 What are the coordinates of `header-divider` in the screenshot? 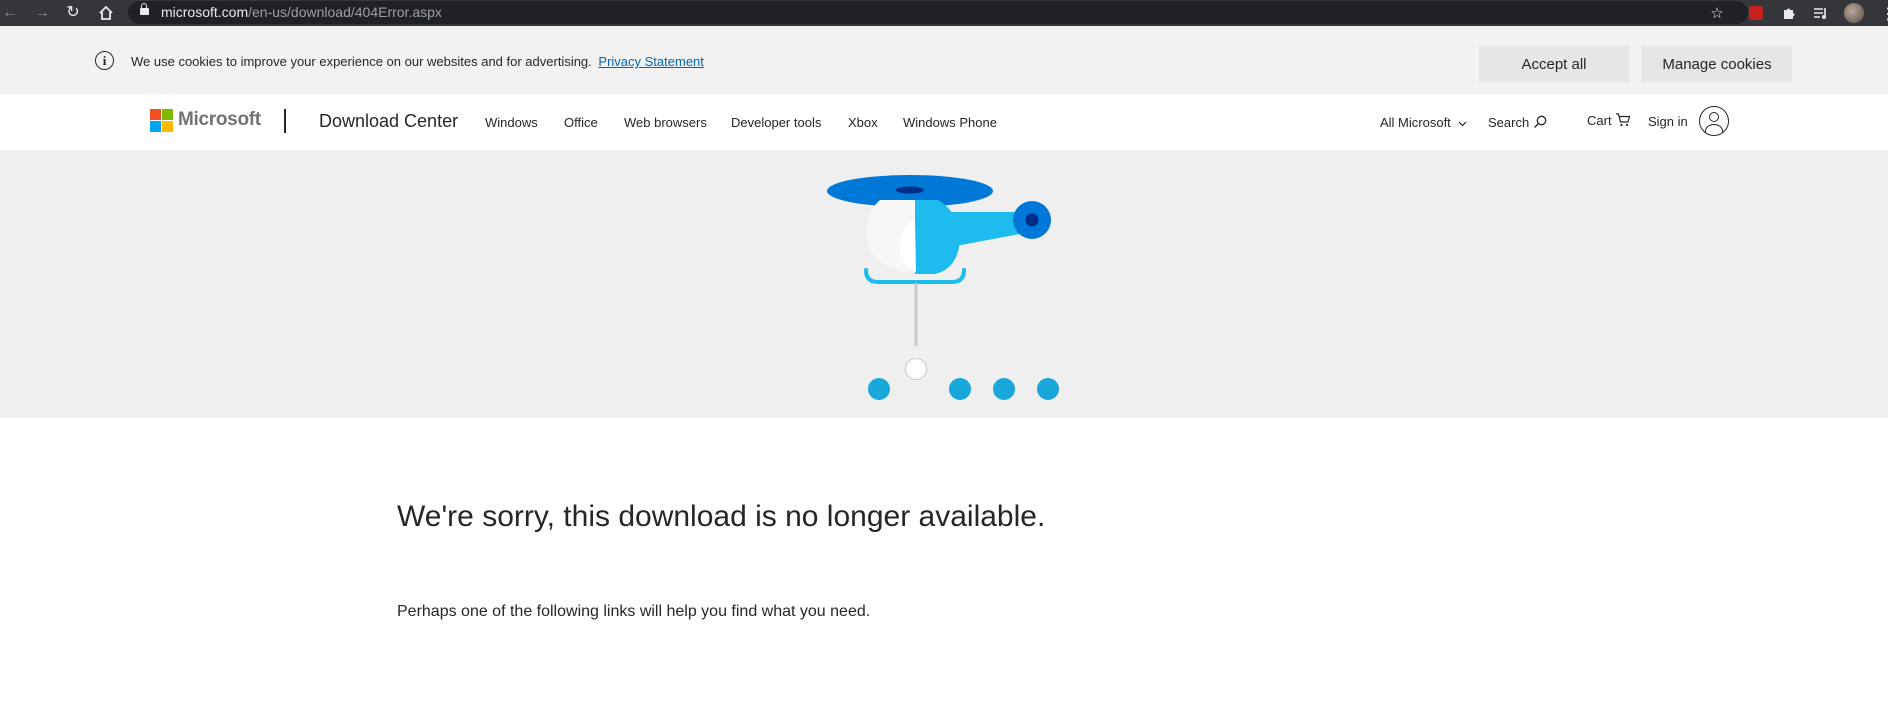 It's located at (285, 121).